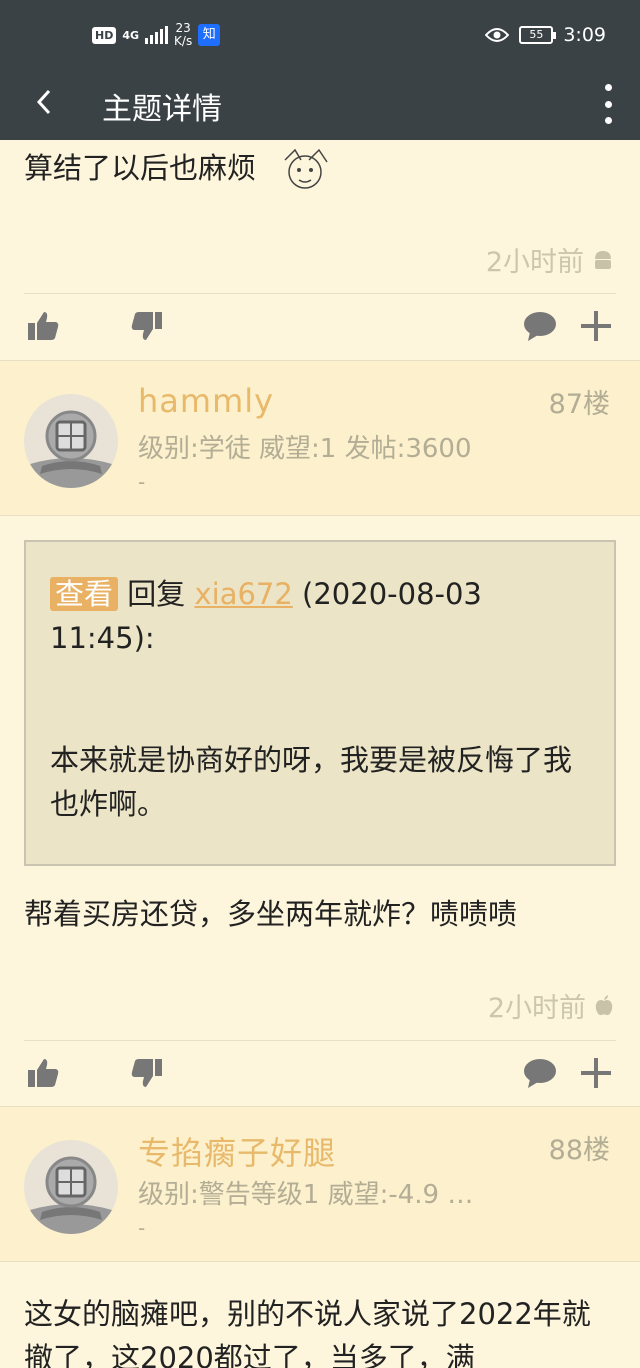 This screenshot has width=640, height=1368. What do you see at coordinates (307, 1332) in the screenshot?
I see `post-text-88: 这女的脑瘫吧，别的不说人家说了2022年就撤了，这2020都过了，当多了，满` at bounding box center [307, 1332].